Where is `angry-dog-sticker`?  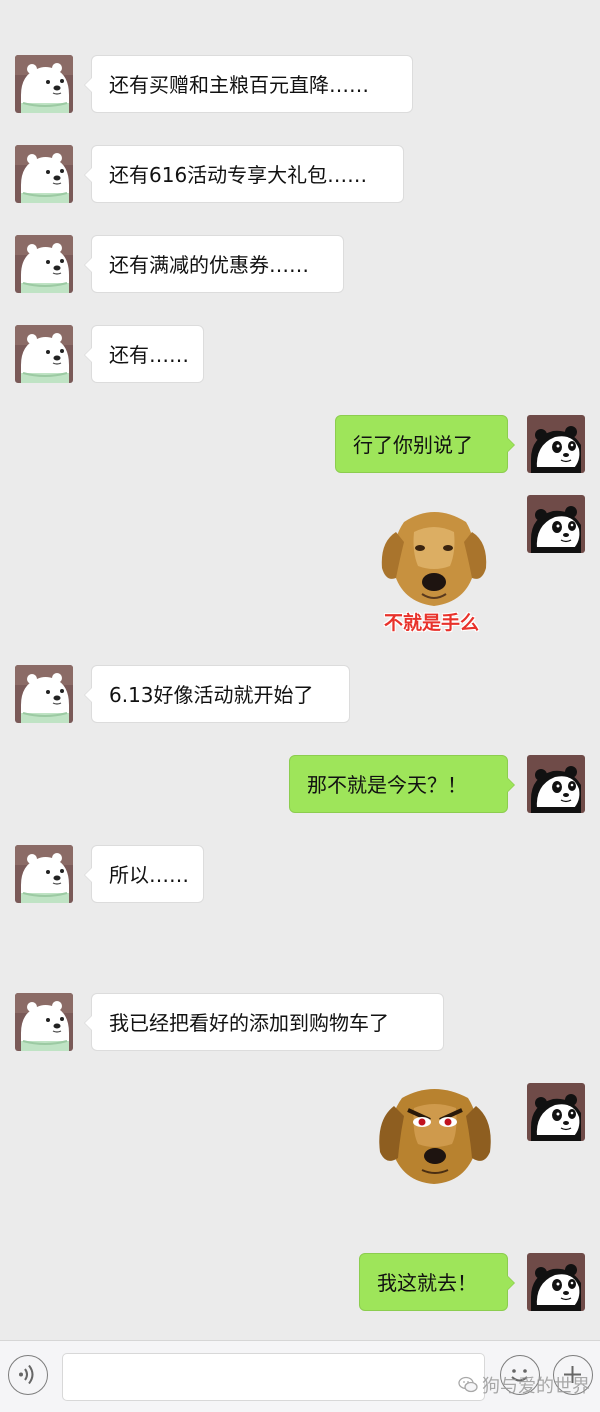 angry-dog-sticker is located at coordinates (435, 1134).